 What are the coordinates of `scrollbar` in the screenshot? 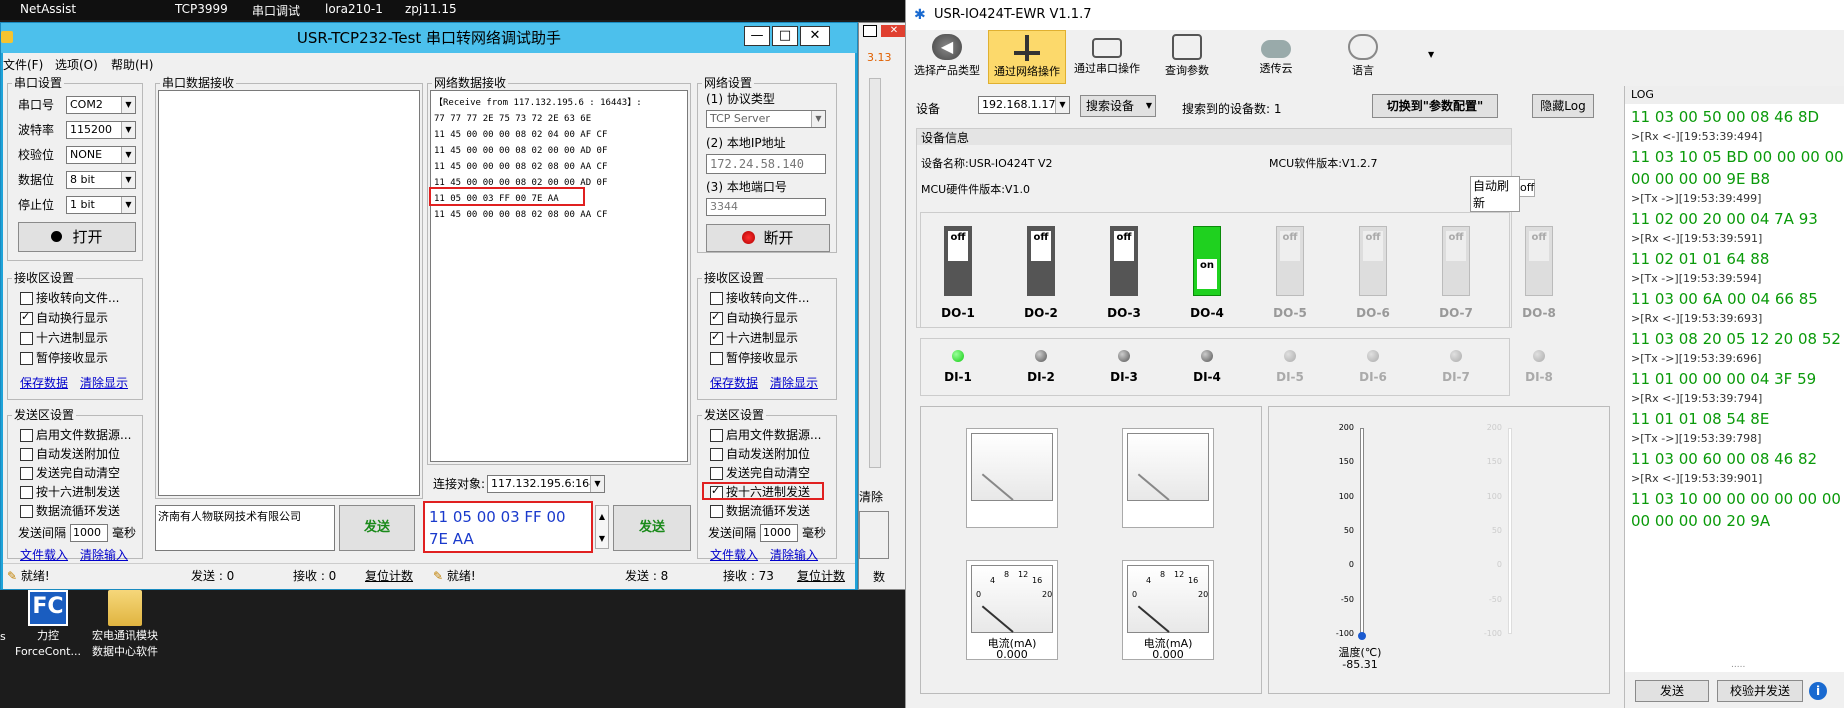 It's located at (875, 273).